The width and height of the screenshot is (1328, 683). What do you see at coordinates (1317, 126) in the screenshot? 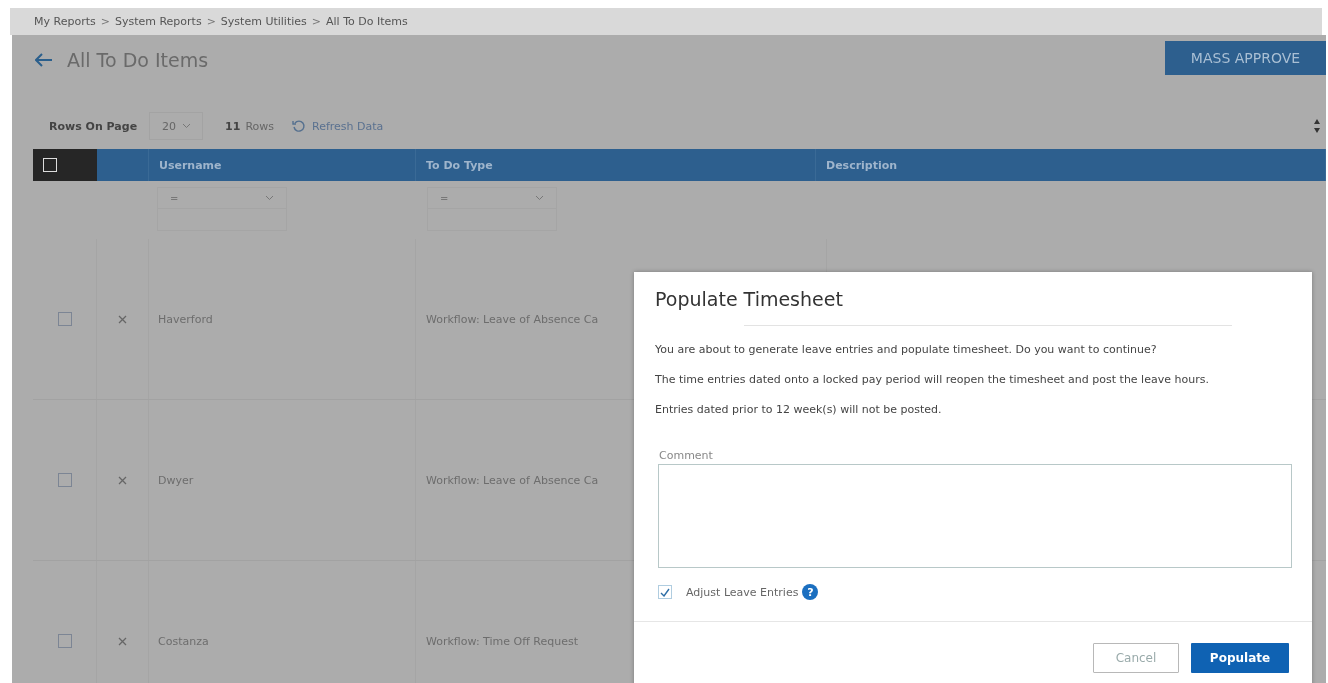
I see `sort-icon` at bounding box center [1317, 126].